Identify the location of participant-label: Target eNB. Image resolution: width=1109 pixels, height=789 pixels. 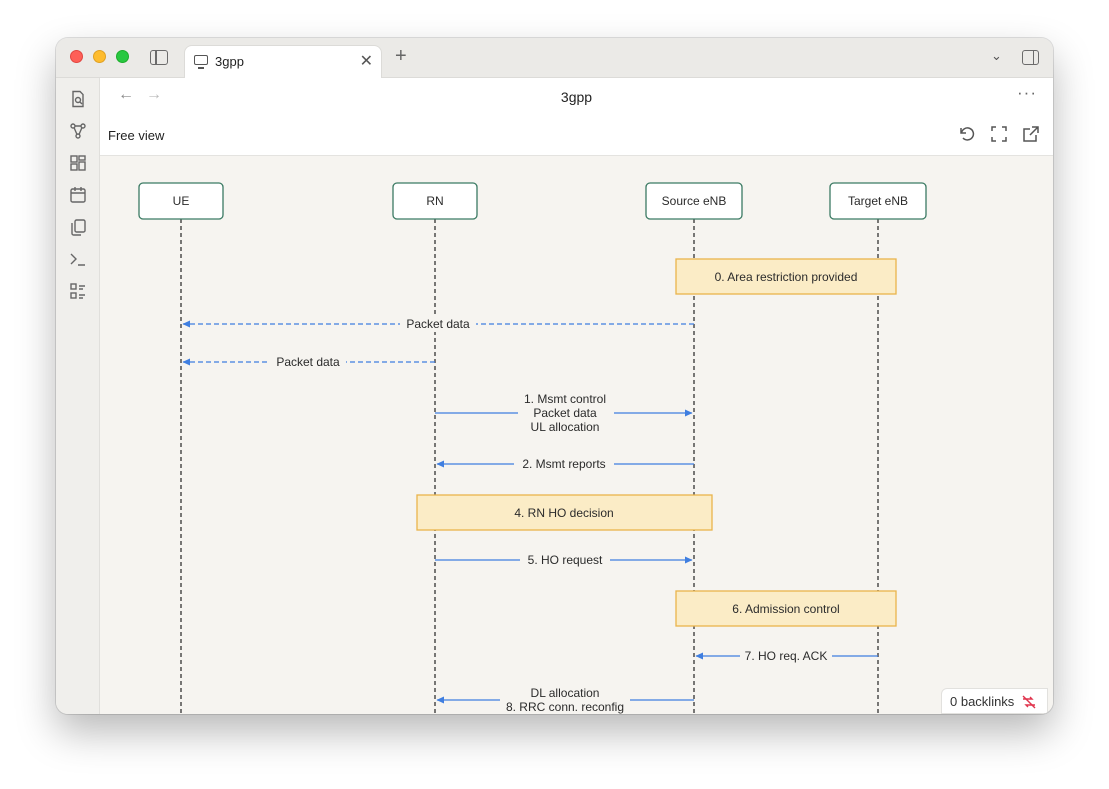
(878, 201).